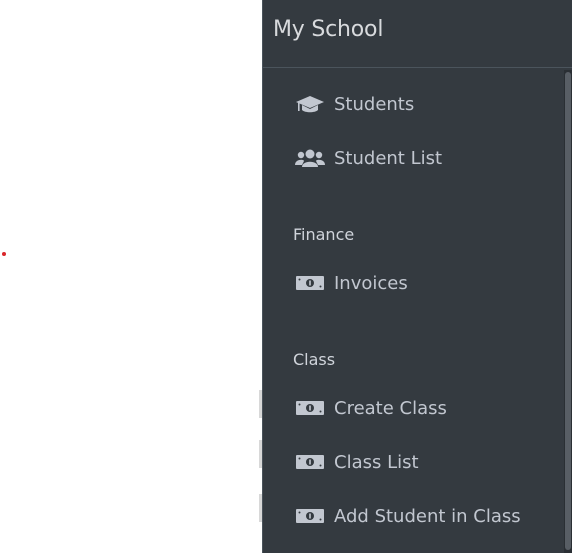 The image size is (572, 553). Describe the element at coordinates (374, 104) in the screenshot. I see `sidebar-item-label: Students` at that location.